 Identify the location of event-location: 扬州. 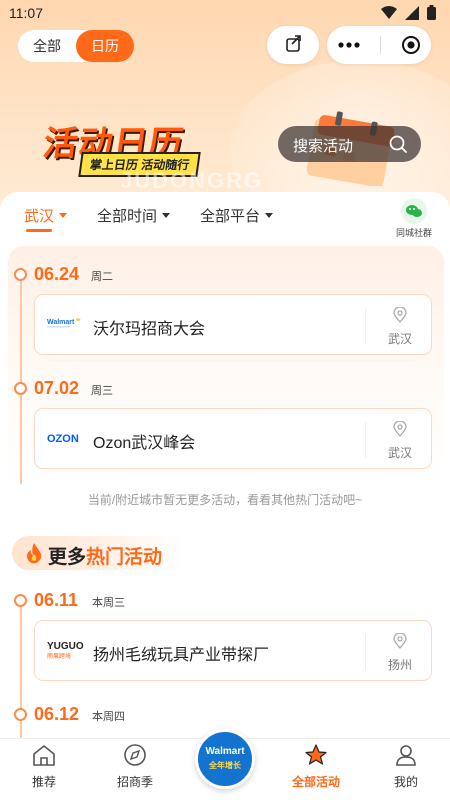
(400, 652).